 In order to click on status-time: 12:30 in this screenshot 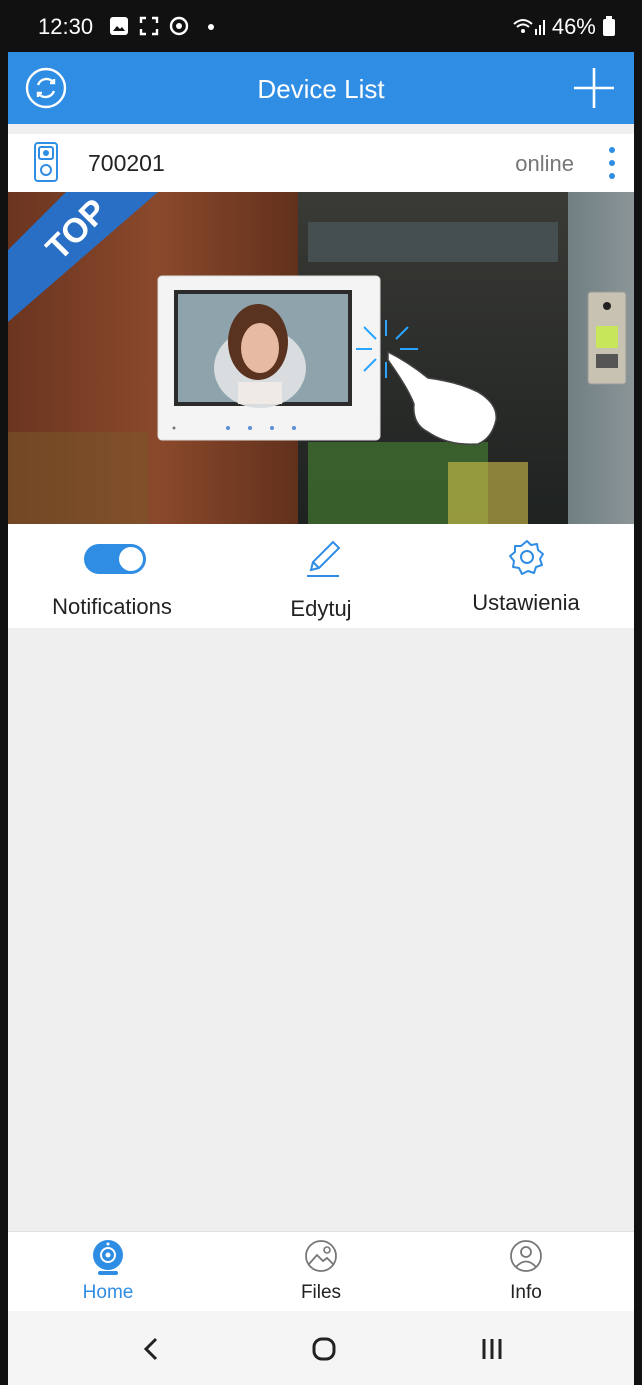, I will do `click(66, 26)`.